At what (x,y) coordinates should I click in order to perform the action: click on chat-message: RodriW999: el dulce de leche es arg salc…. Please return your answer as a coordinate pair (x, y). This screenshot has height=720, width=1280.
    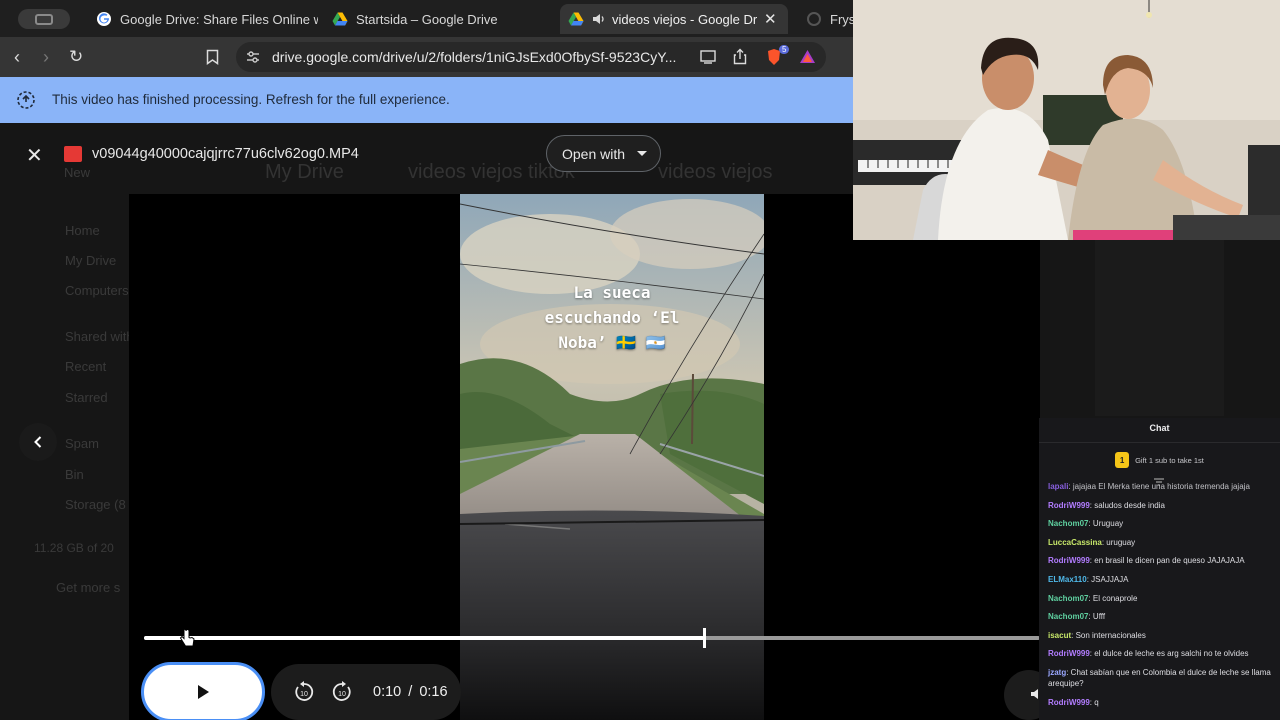
    Looking at the image, I should click on (1160, 653).